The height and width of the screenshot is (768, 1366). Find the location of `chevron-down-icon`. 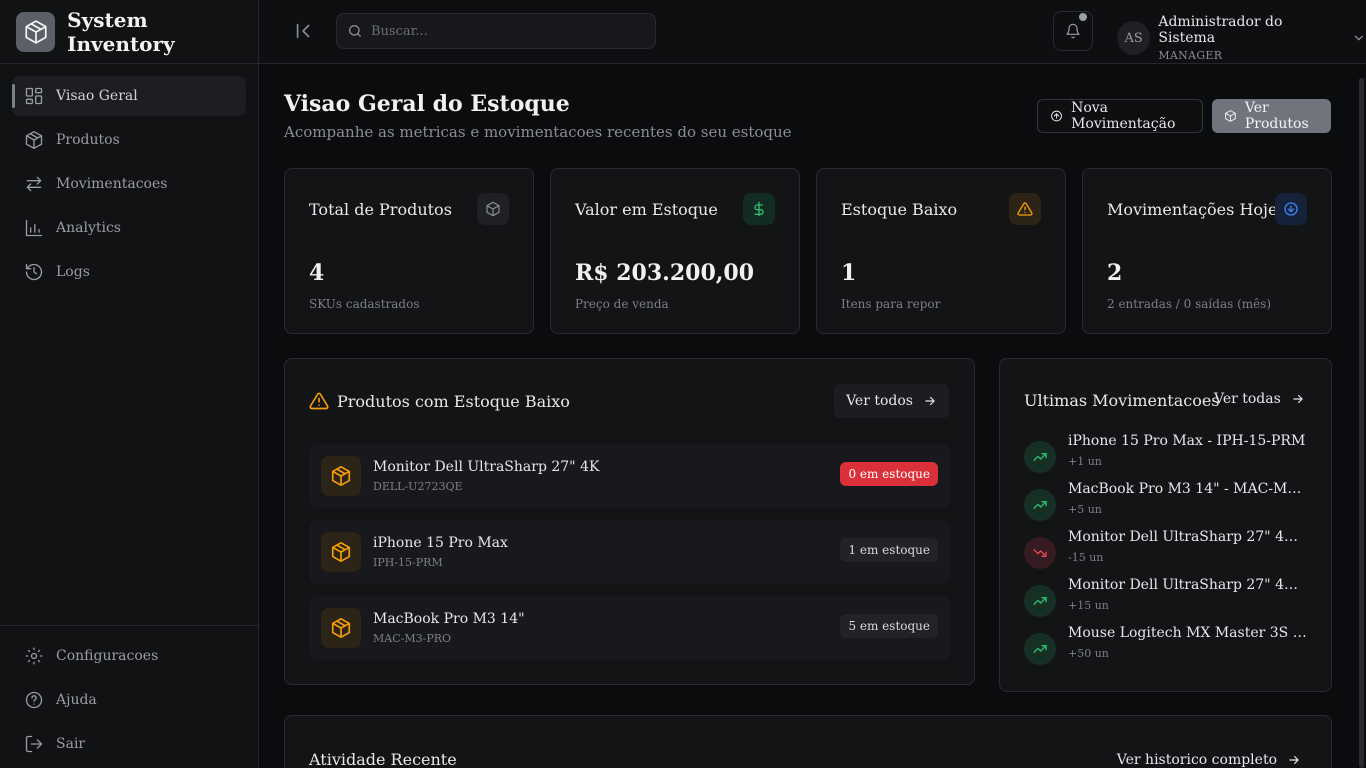

chevron-down-icon is located at coordinates (1359, 38).